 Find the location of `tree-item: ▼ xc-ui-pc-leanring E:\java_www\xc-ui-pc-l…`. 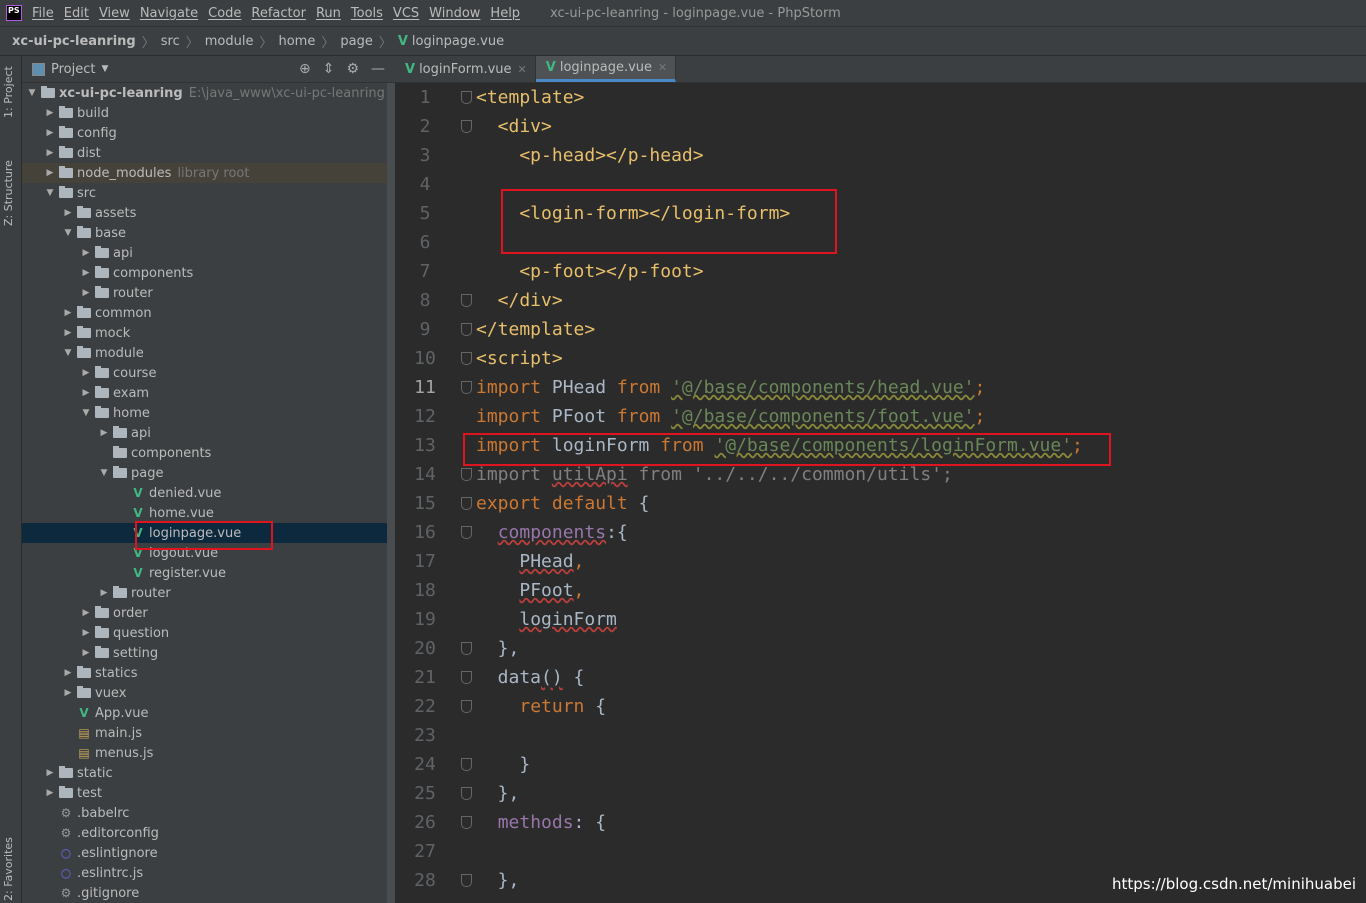

tree-item: ▼ xc-ui-pc-leanring E:\java_www\xc-ui-pc-l… is located at coordinates (204, 93).